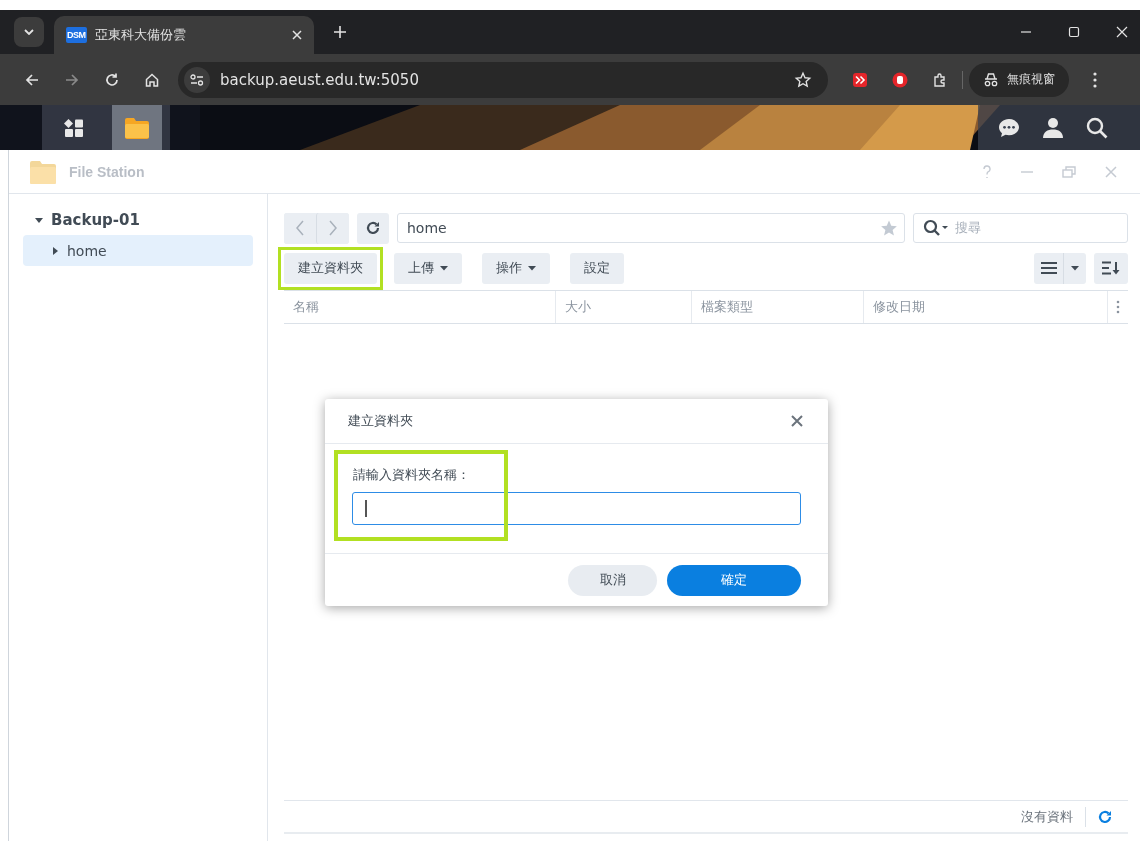 This screenshot has height=841, width=1140. I want to click on confirm-button: 確定, so click(734, 580).